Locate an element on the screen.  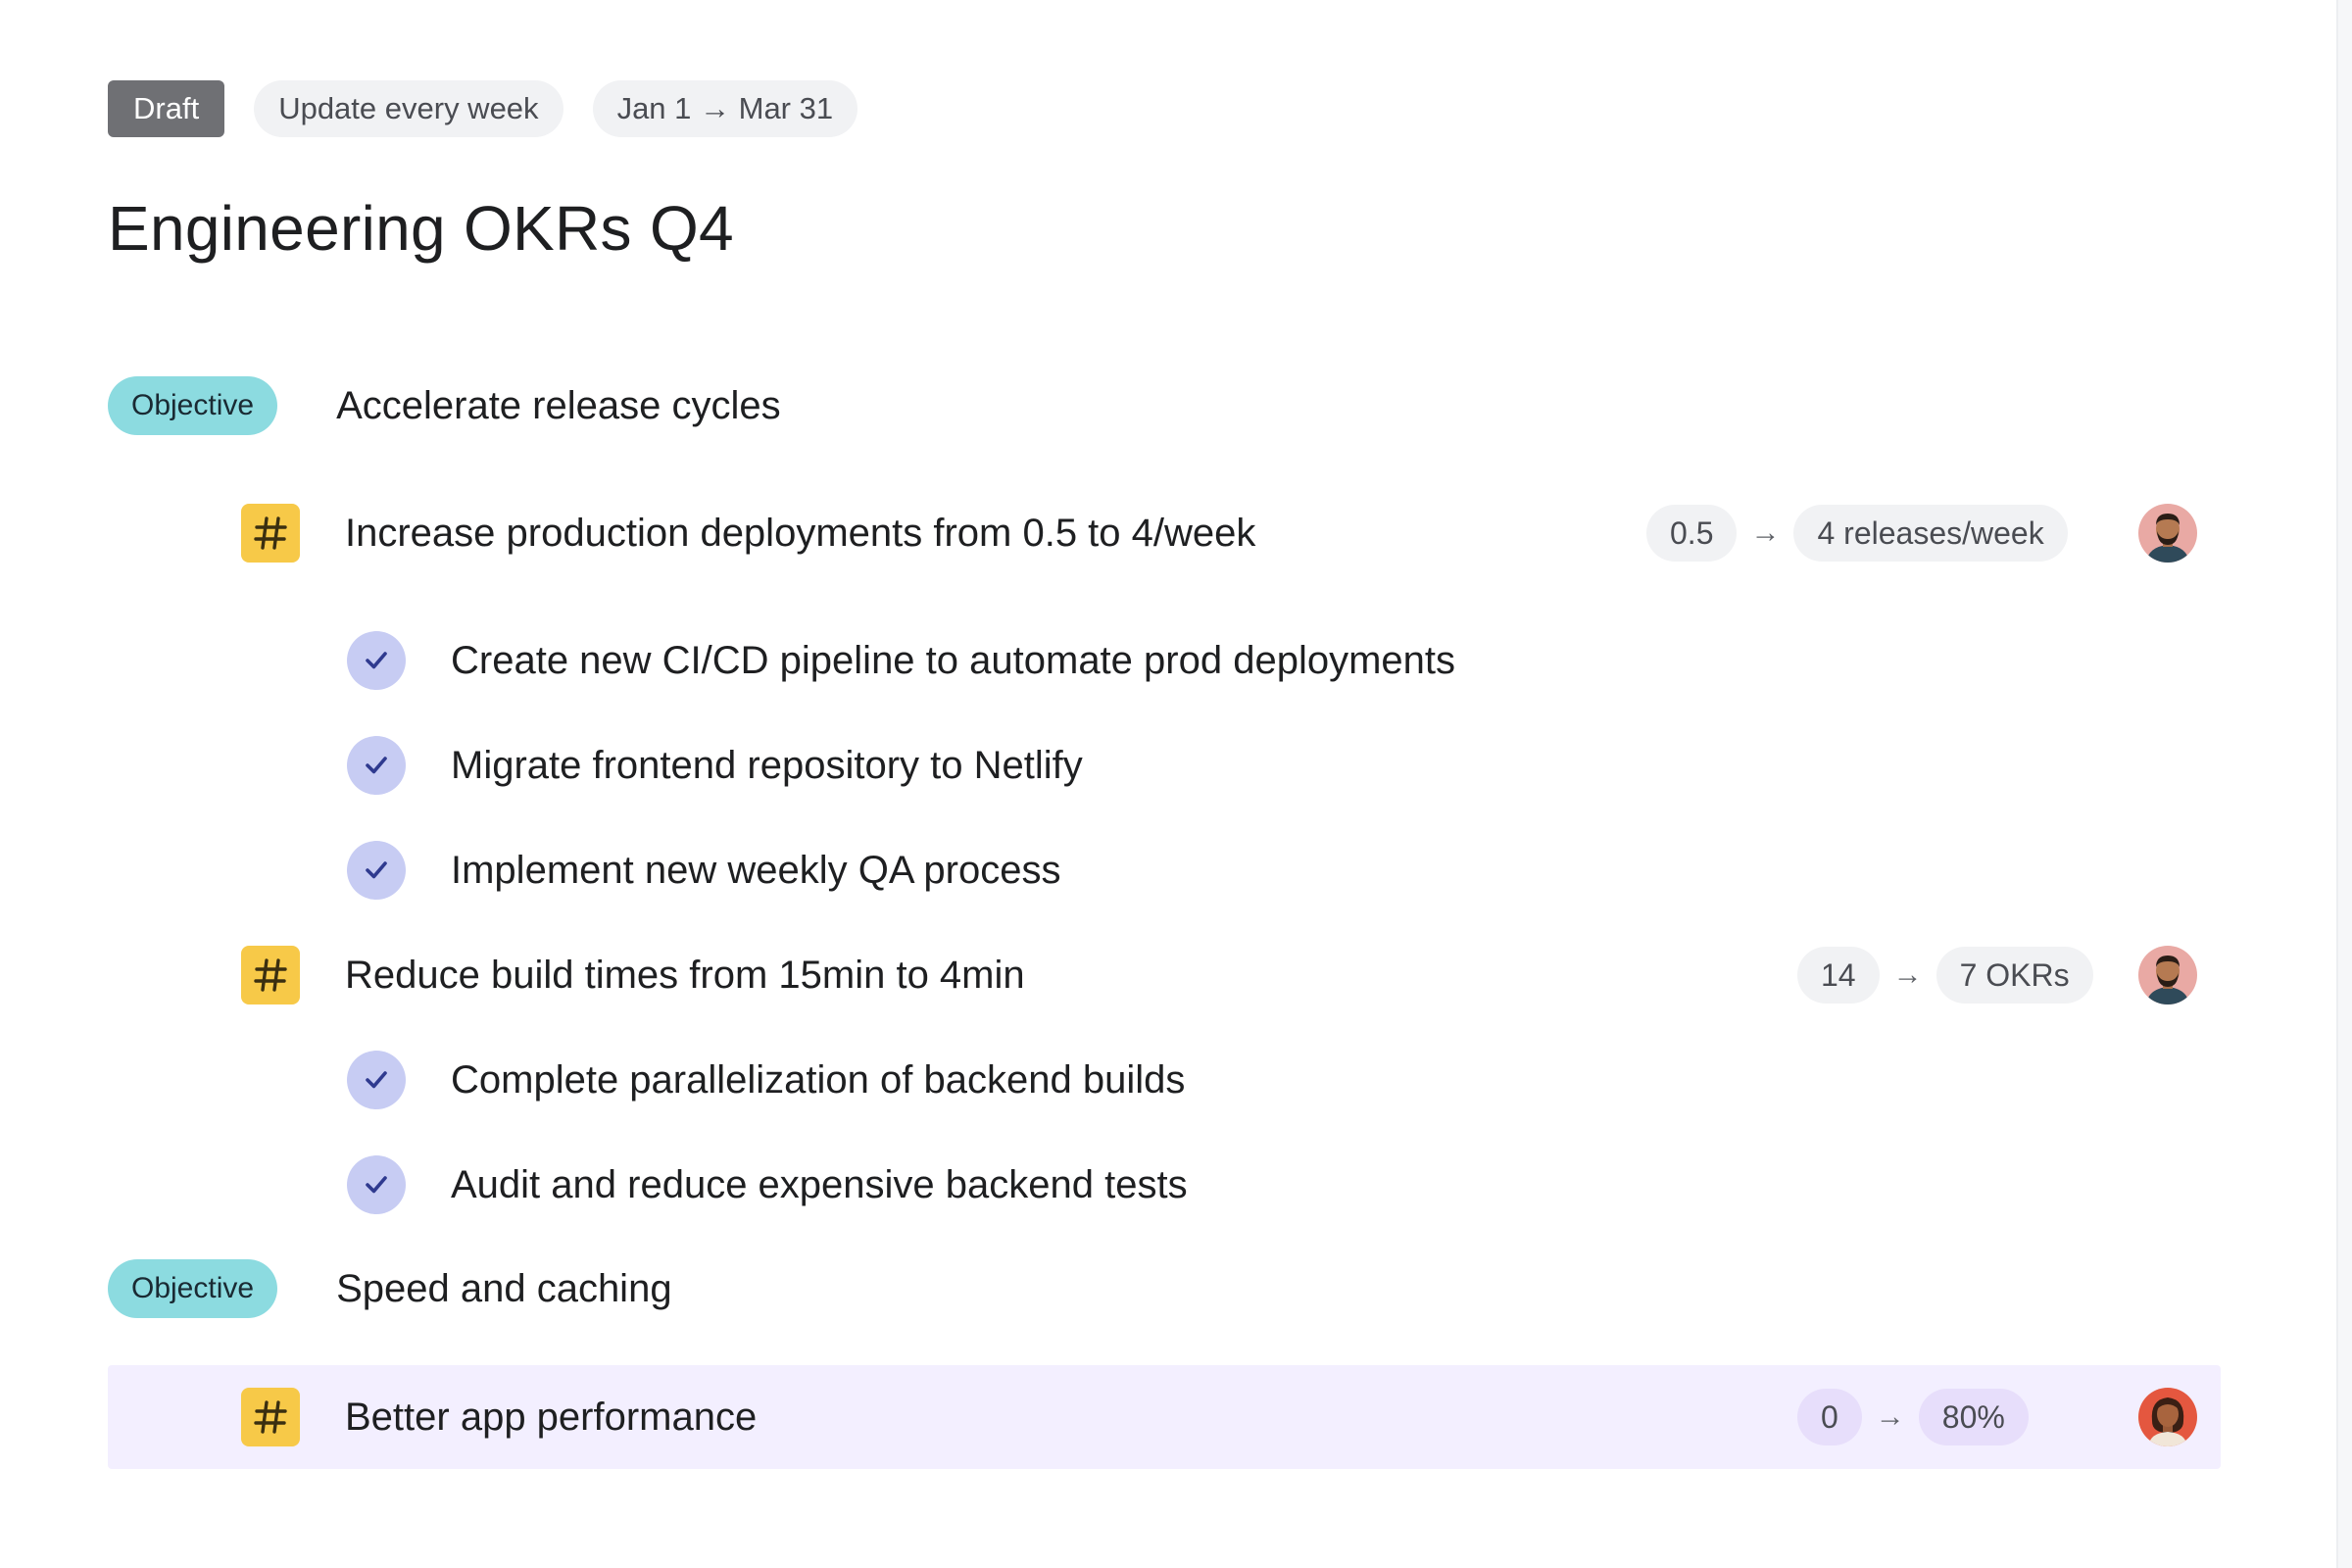
status-badge: Draft is located at coordinates (166, 108).